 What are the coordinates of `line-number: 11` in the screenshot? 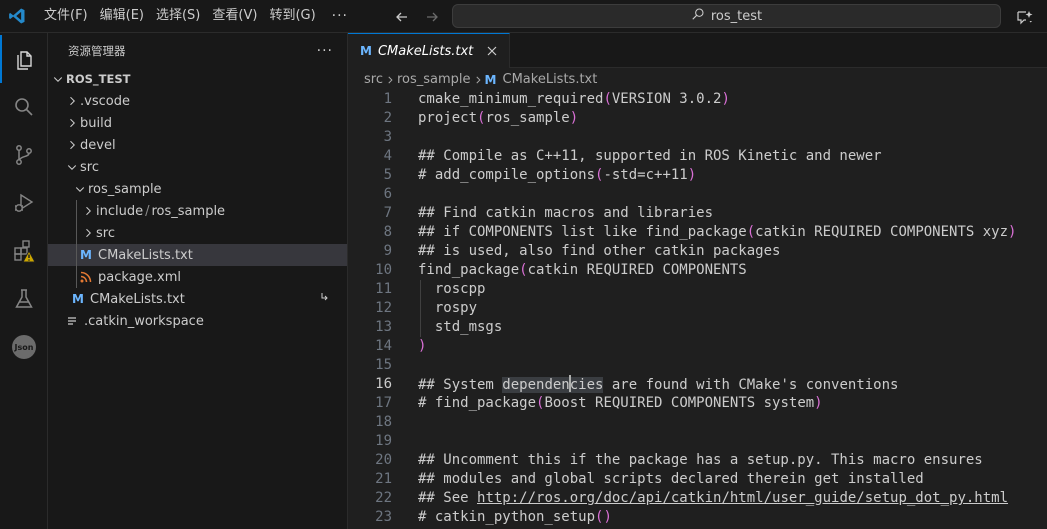 It's located at (383, 289).